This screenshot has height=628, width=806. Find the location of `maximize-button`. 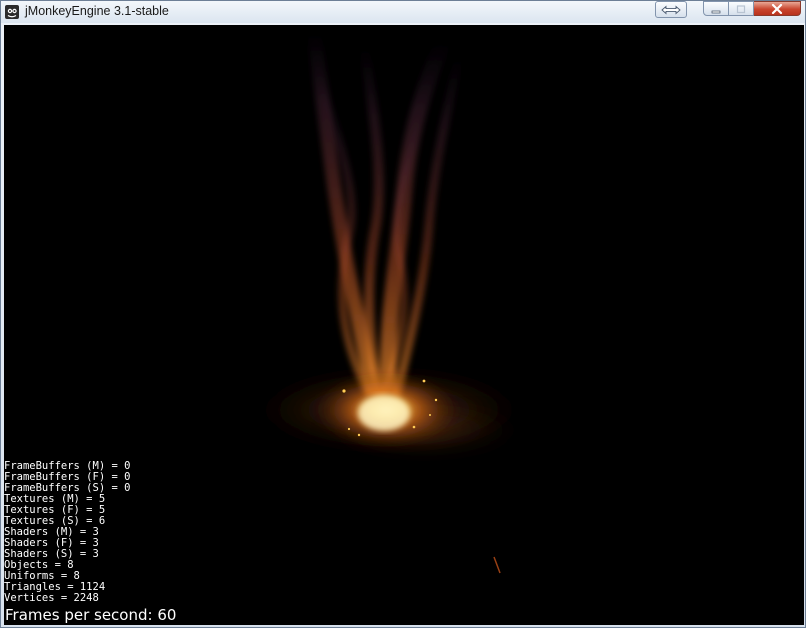

maximize-button is located at coordinates (741, 8).